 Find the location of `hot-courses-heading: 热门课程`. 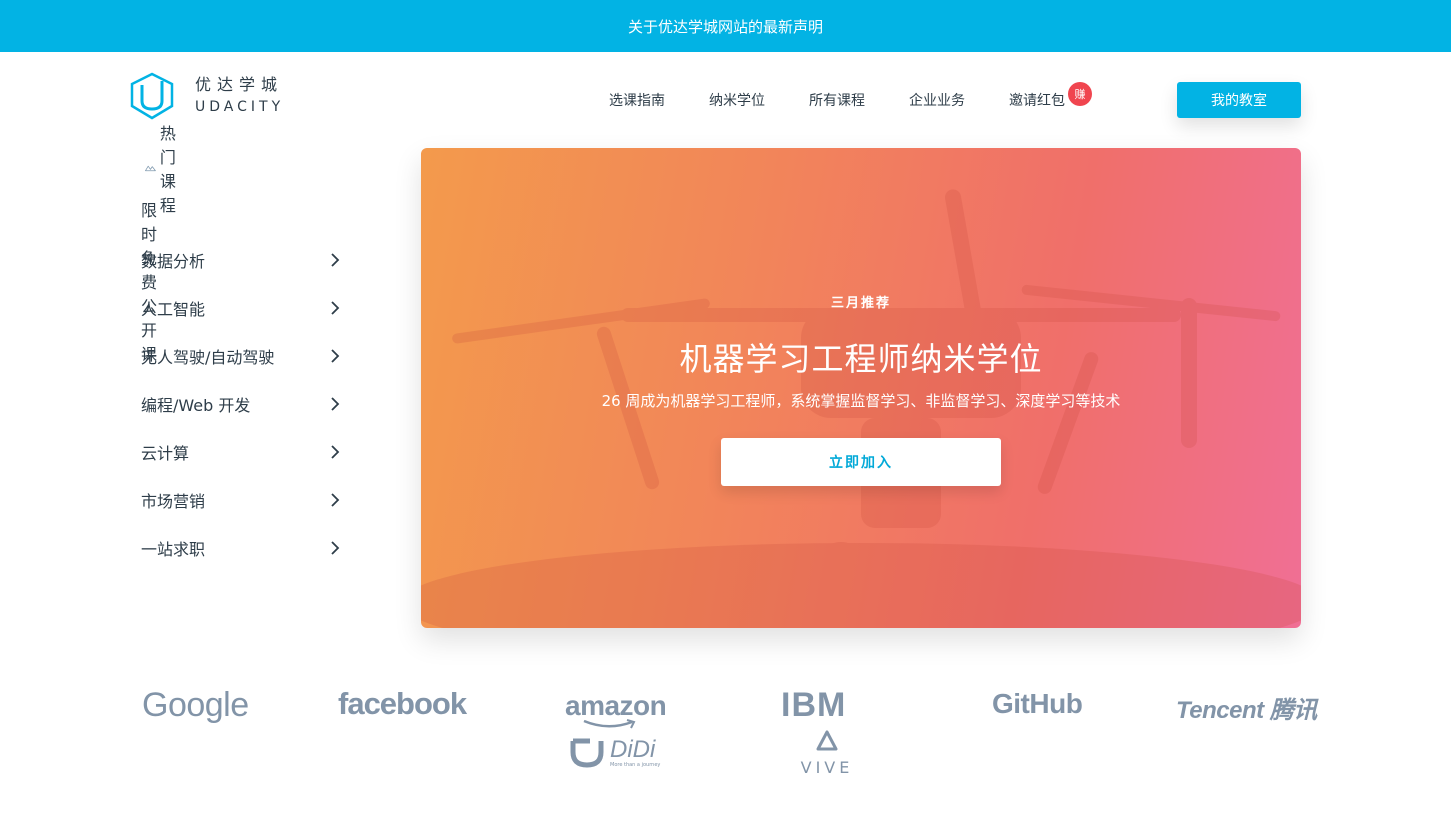

hot-courses-heading: 热门课程 is located at coordinates (167, 169).